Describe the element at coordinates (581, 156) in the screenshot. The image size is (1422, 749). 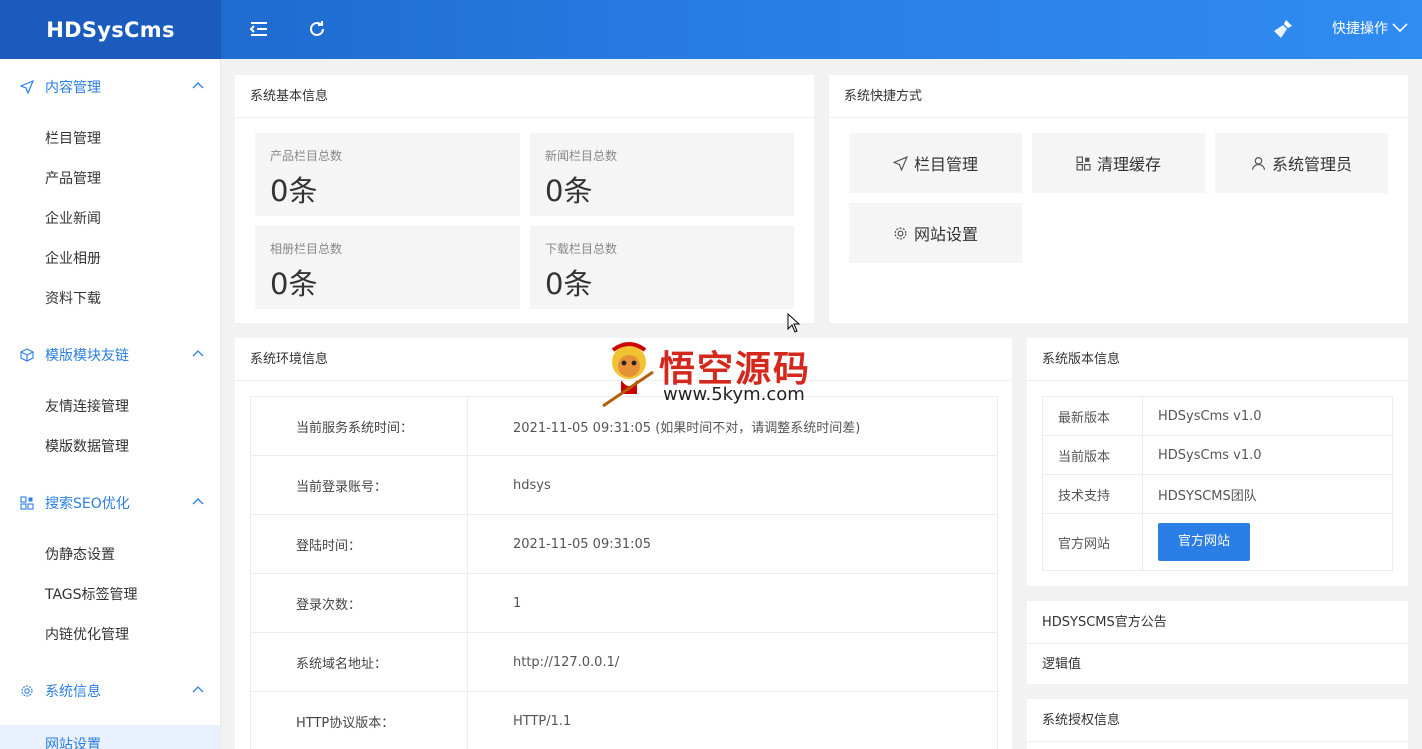
I see `stat-label: 新闻栏目总数` at that location.